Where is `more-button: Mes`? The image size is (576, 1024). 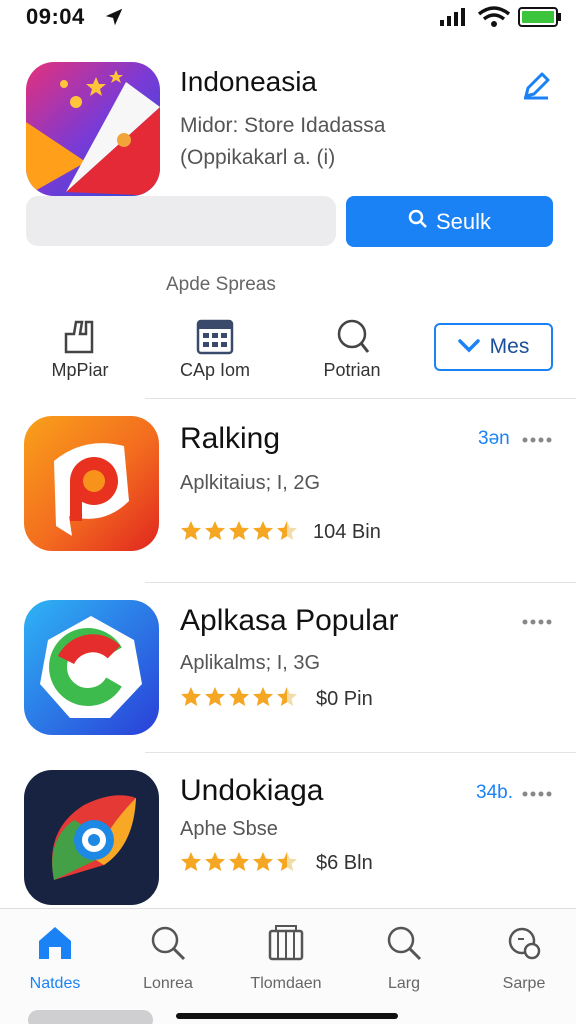
more-button: Mes is located at coordinates (493, 347).